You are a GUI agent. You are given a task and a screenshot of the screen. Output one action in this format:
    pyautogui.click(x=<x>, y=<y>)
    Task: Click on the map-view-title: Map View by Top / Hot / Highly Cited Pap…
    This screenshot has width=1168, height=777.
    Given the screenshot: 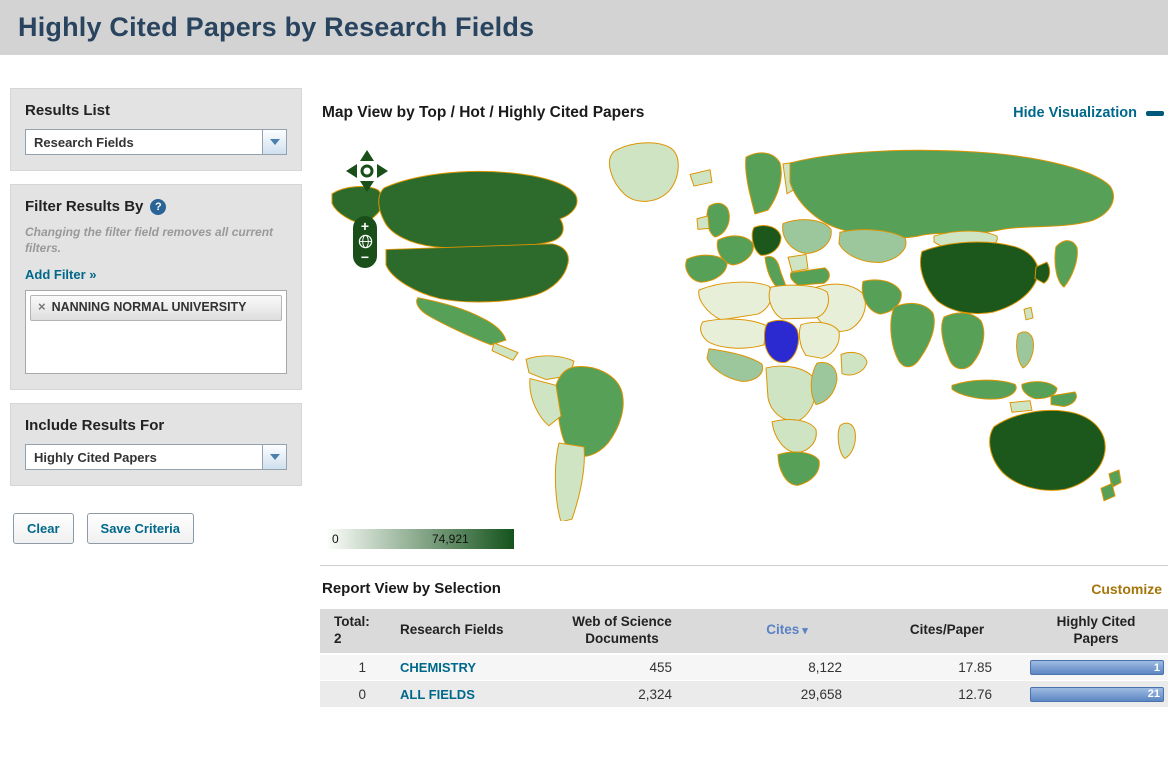 What is the action you would take?
    pyautogui.click(x=483, y=112)
    